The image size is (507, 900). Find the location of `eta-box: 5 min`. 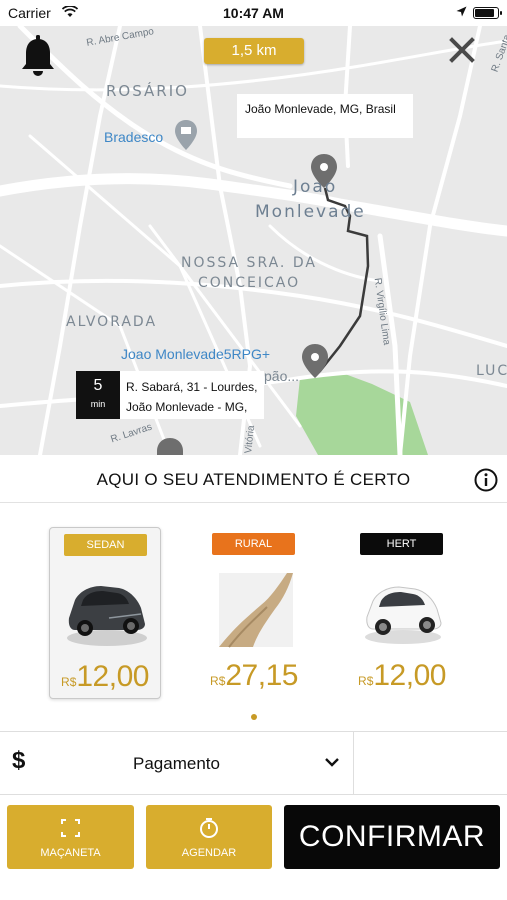

eta-box: 5 min is located at coordinates (98, 395).